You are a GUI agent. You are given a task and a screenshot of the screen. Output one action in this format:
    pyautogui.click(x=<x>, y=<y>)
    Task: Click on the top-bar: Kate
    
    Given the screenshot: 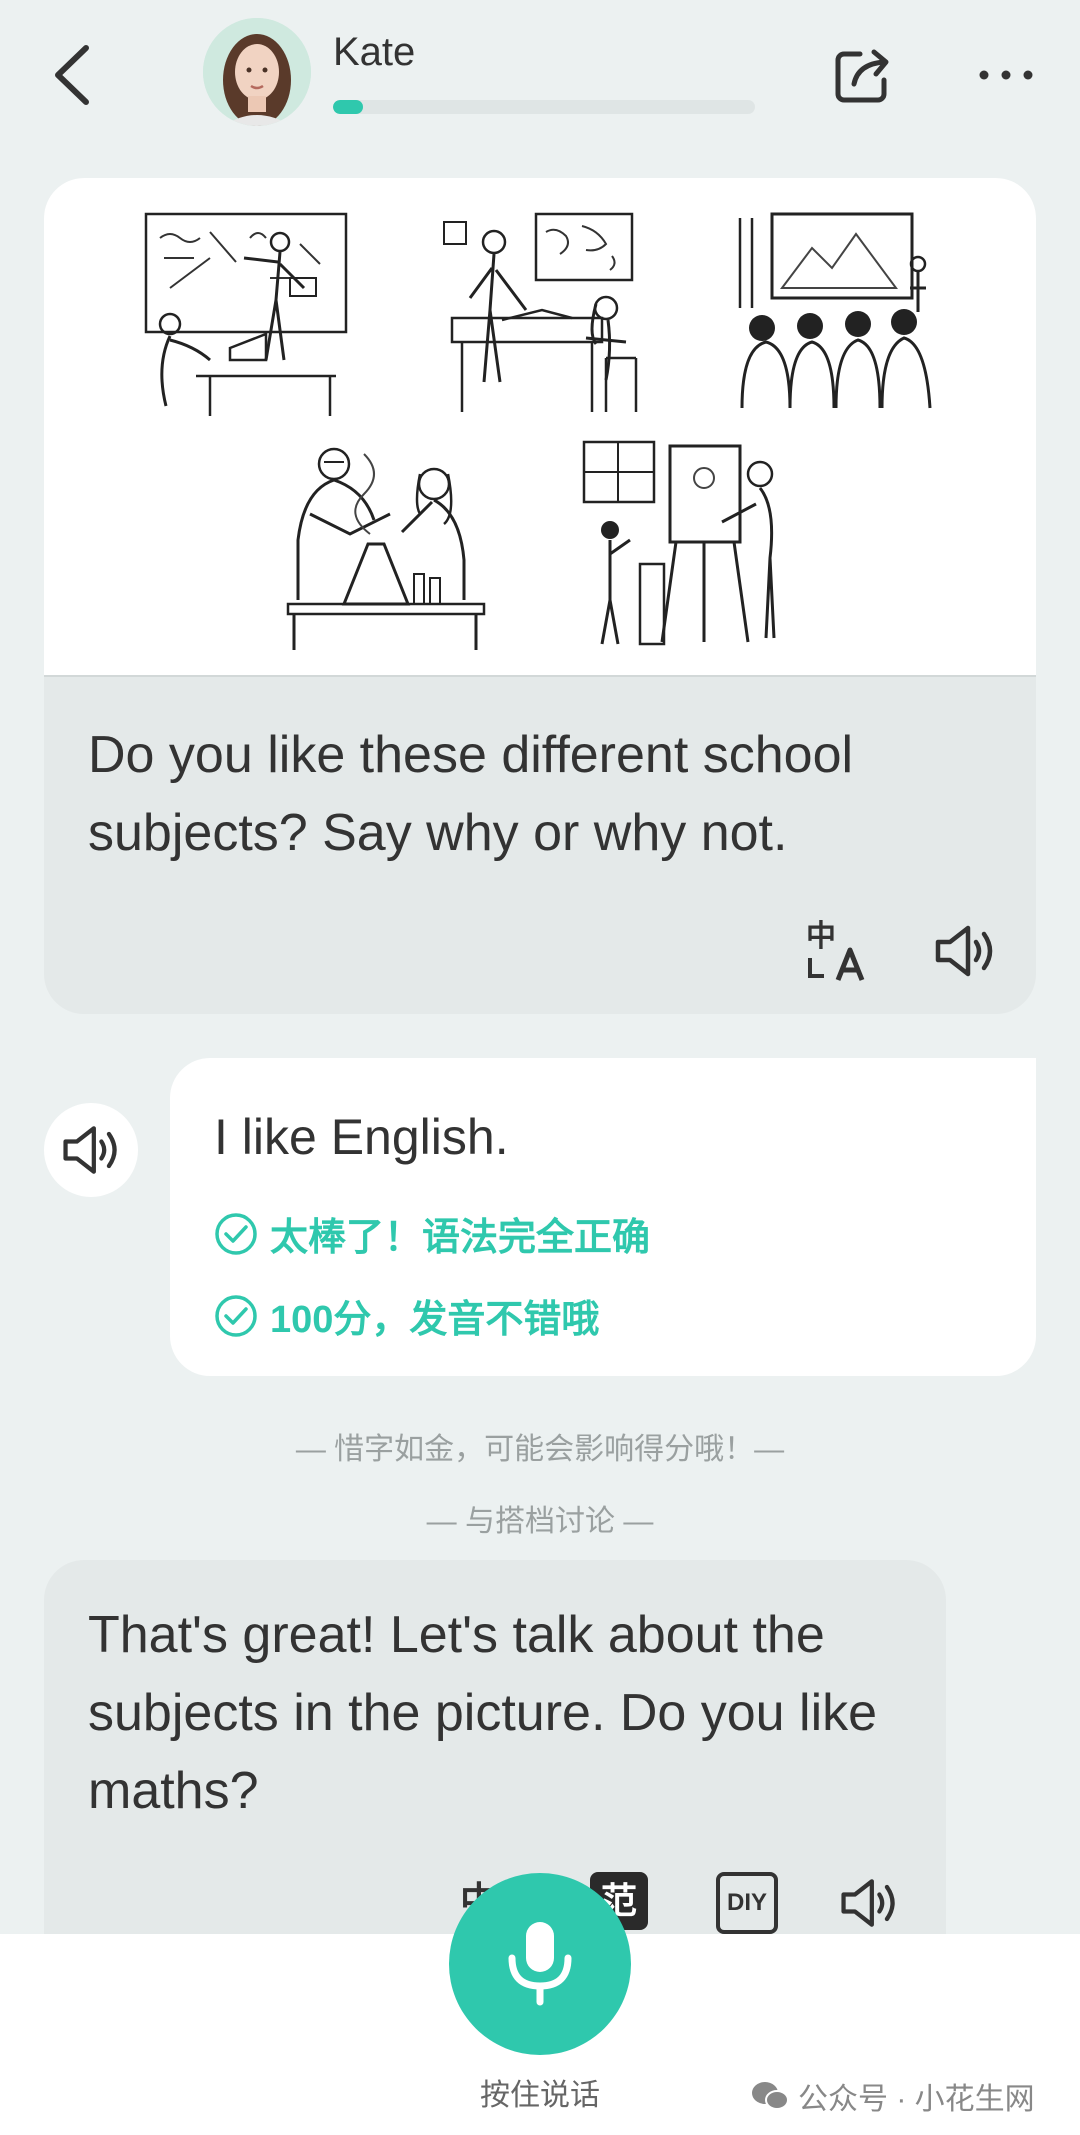 What is the action you would take?
    pyautogui.click(x=540, y=80)
    